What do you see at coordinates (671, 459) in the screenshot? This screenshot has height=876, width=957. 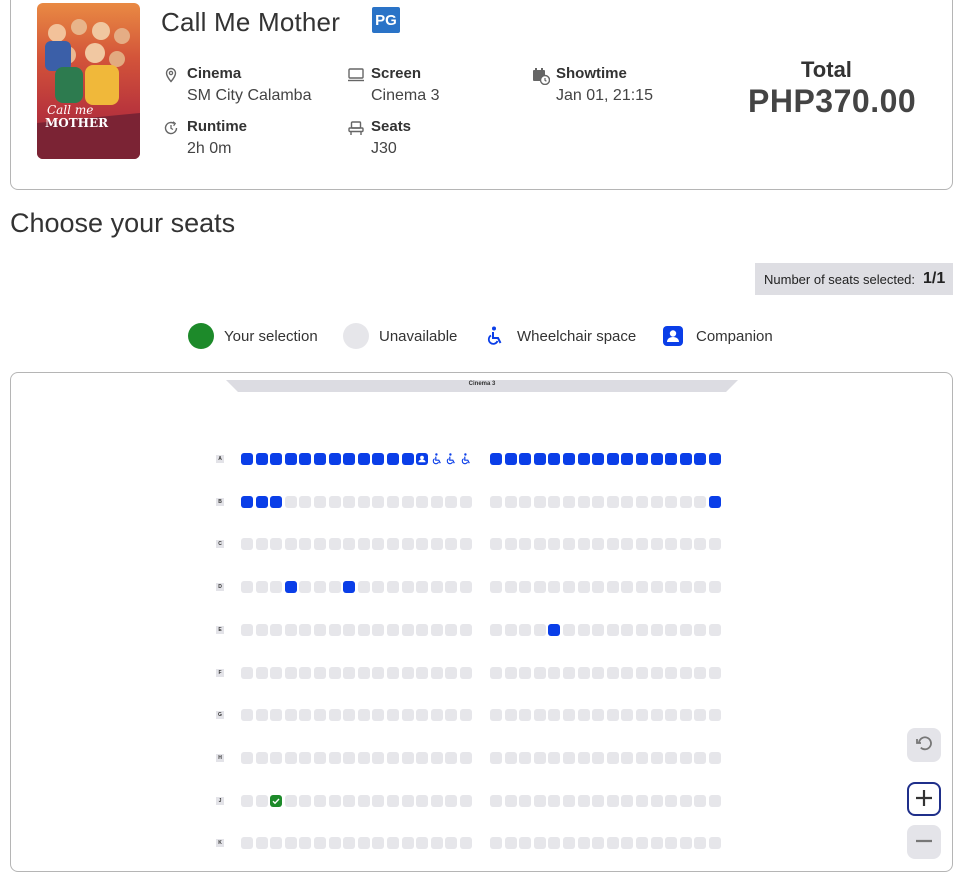 I see `seat-a-right-13-available` at bounding box center [671, 459].